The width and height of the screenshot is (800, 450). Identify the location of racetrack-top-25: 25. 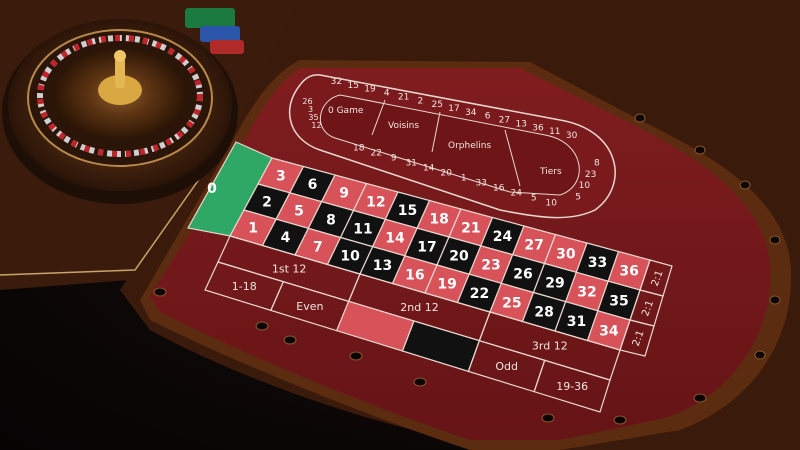
(436, 105).